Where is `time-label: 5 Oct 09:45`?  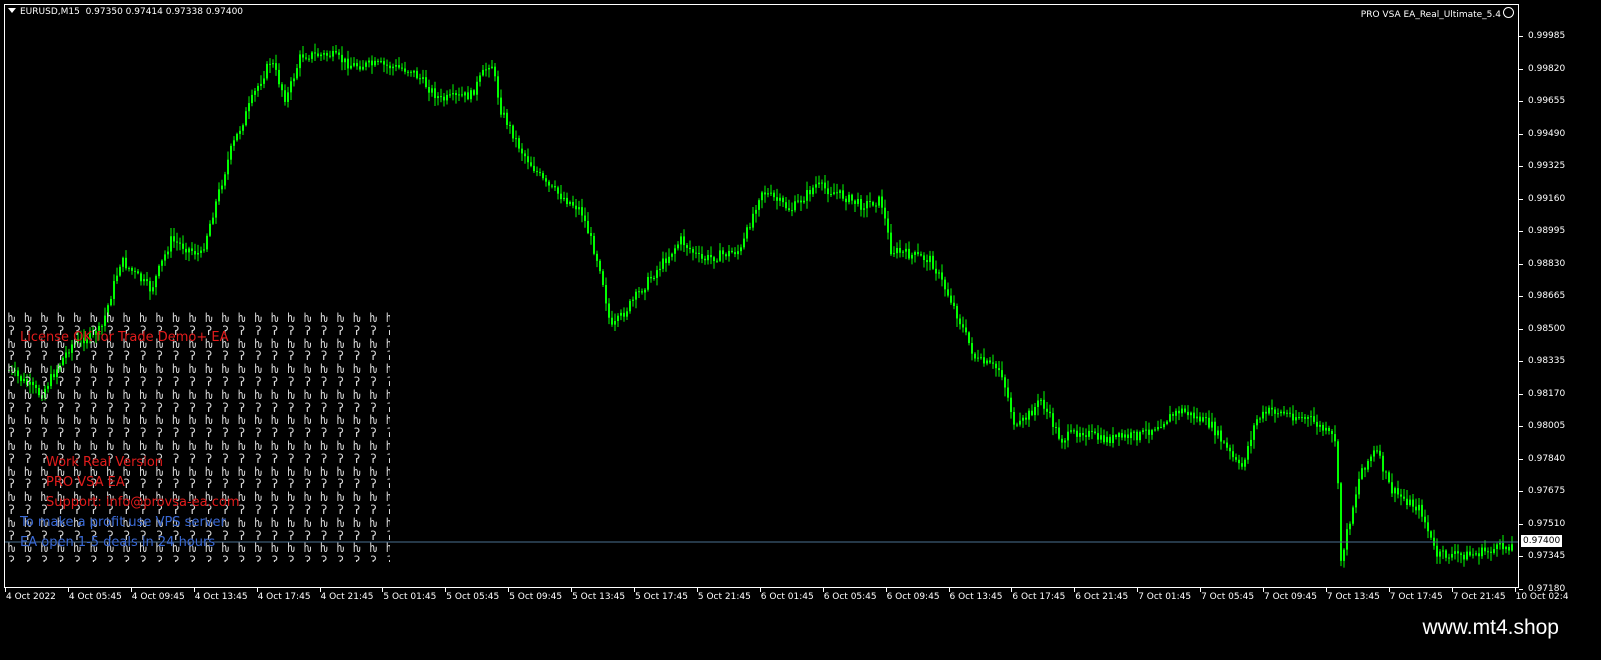 time-label: 5 Oct 09:45 is located at coordinates (536, 597).